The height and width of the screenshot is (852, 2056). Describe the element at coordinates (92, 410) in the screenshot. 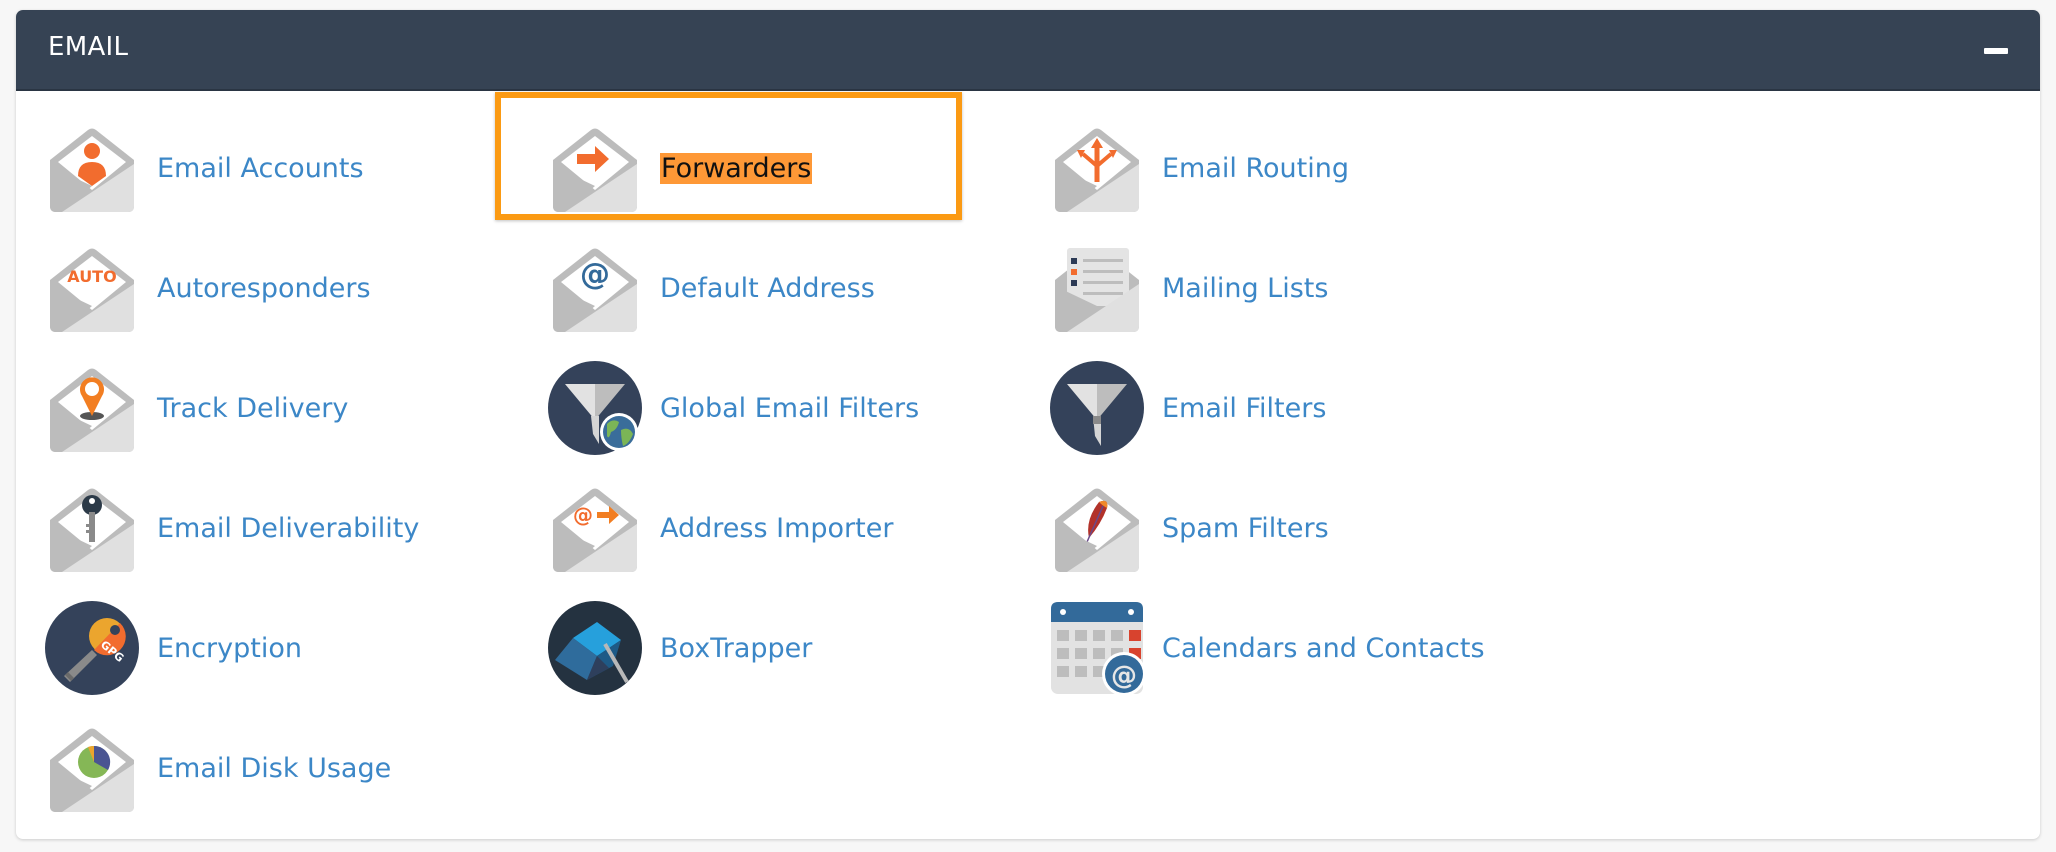

I see `track-delivery-icon` at that location.